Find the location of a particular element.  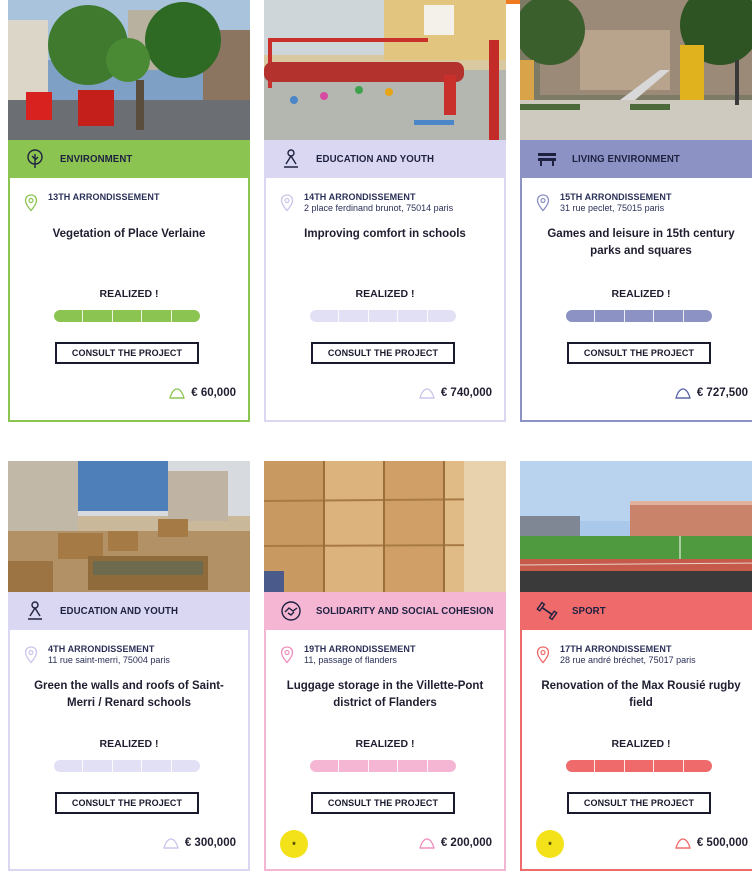

category-band: LIVING ENVIRONMENT is located at coordinates (636, 159).